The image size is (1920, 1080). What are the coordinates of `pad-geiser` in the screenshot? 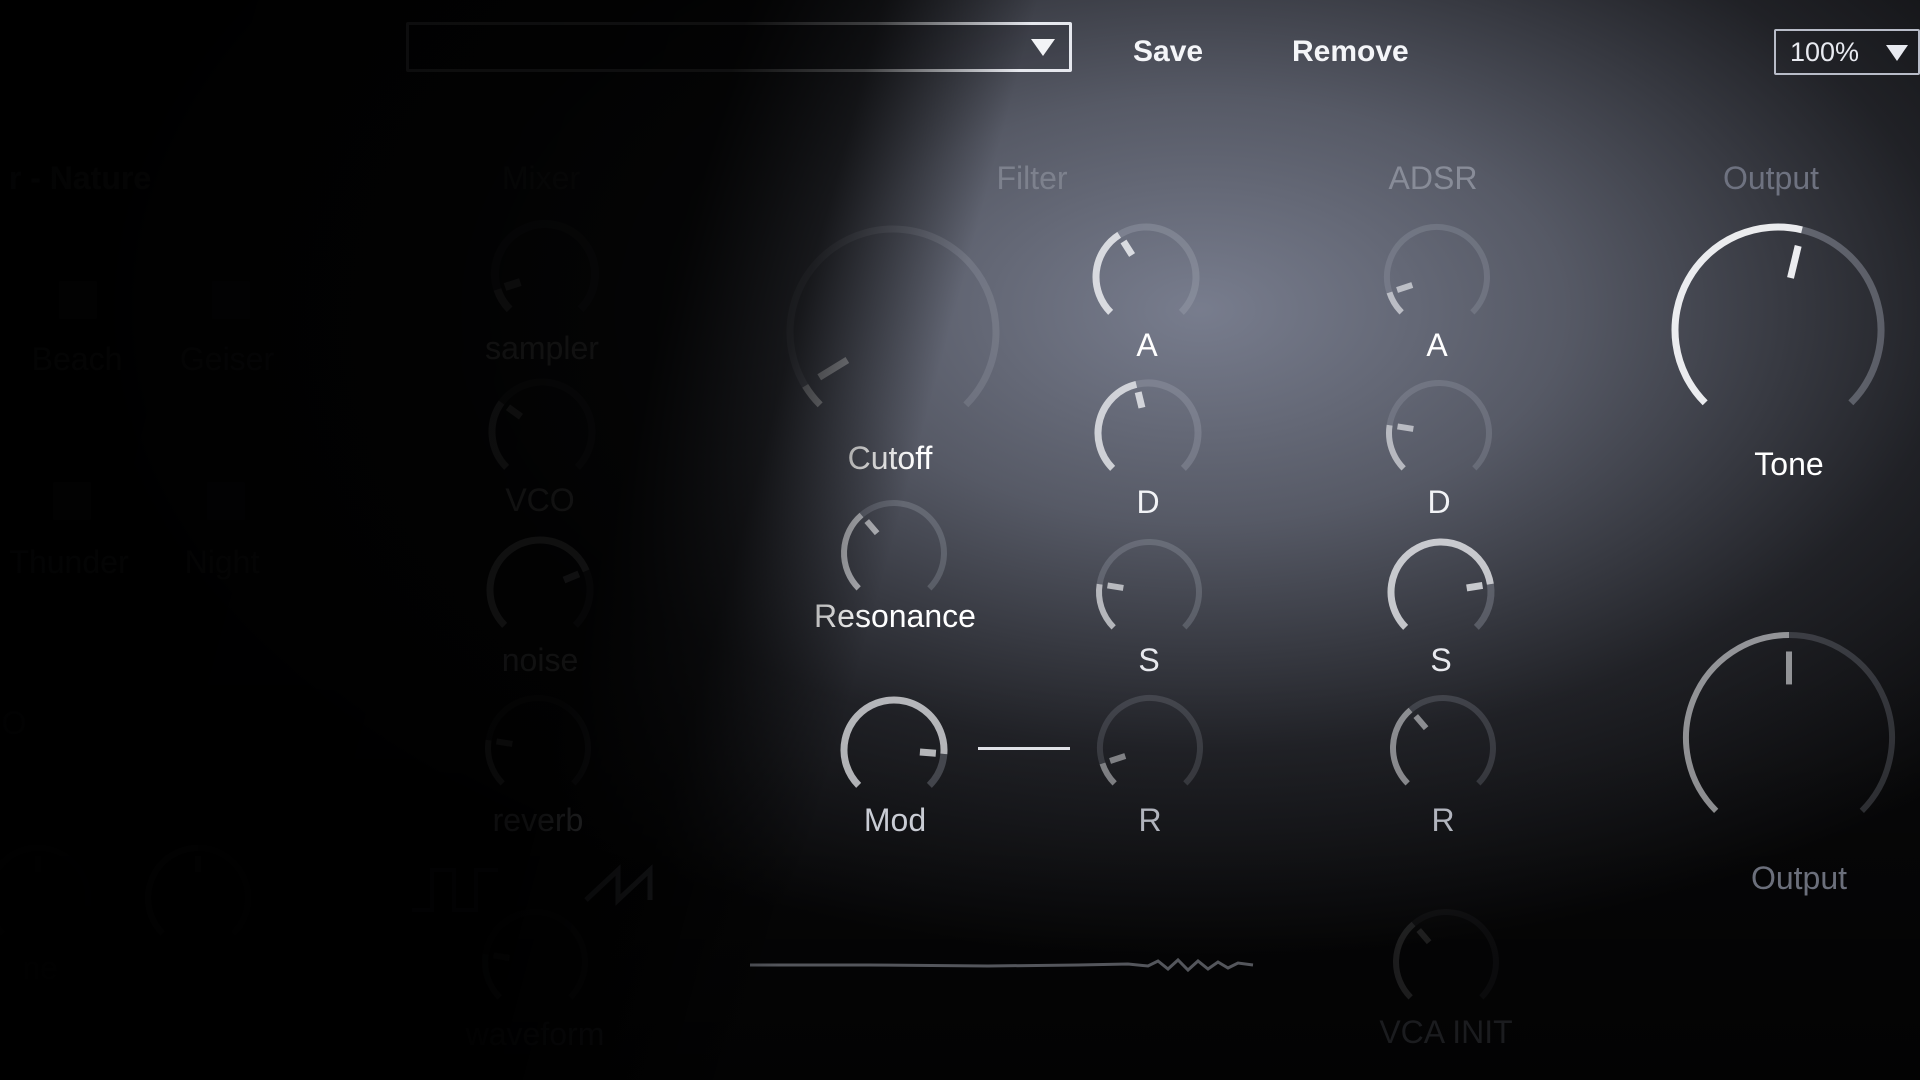 It's located at (231, 300).